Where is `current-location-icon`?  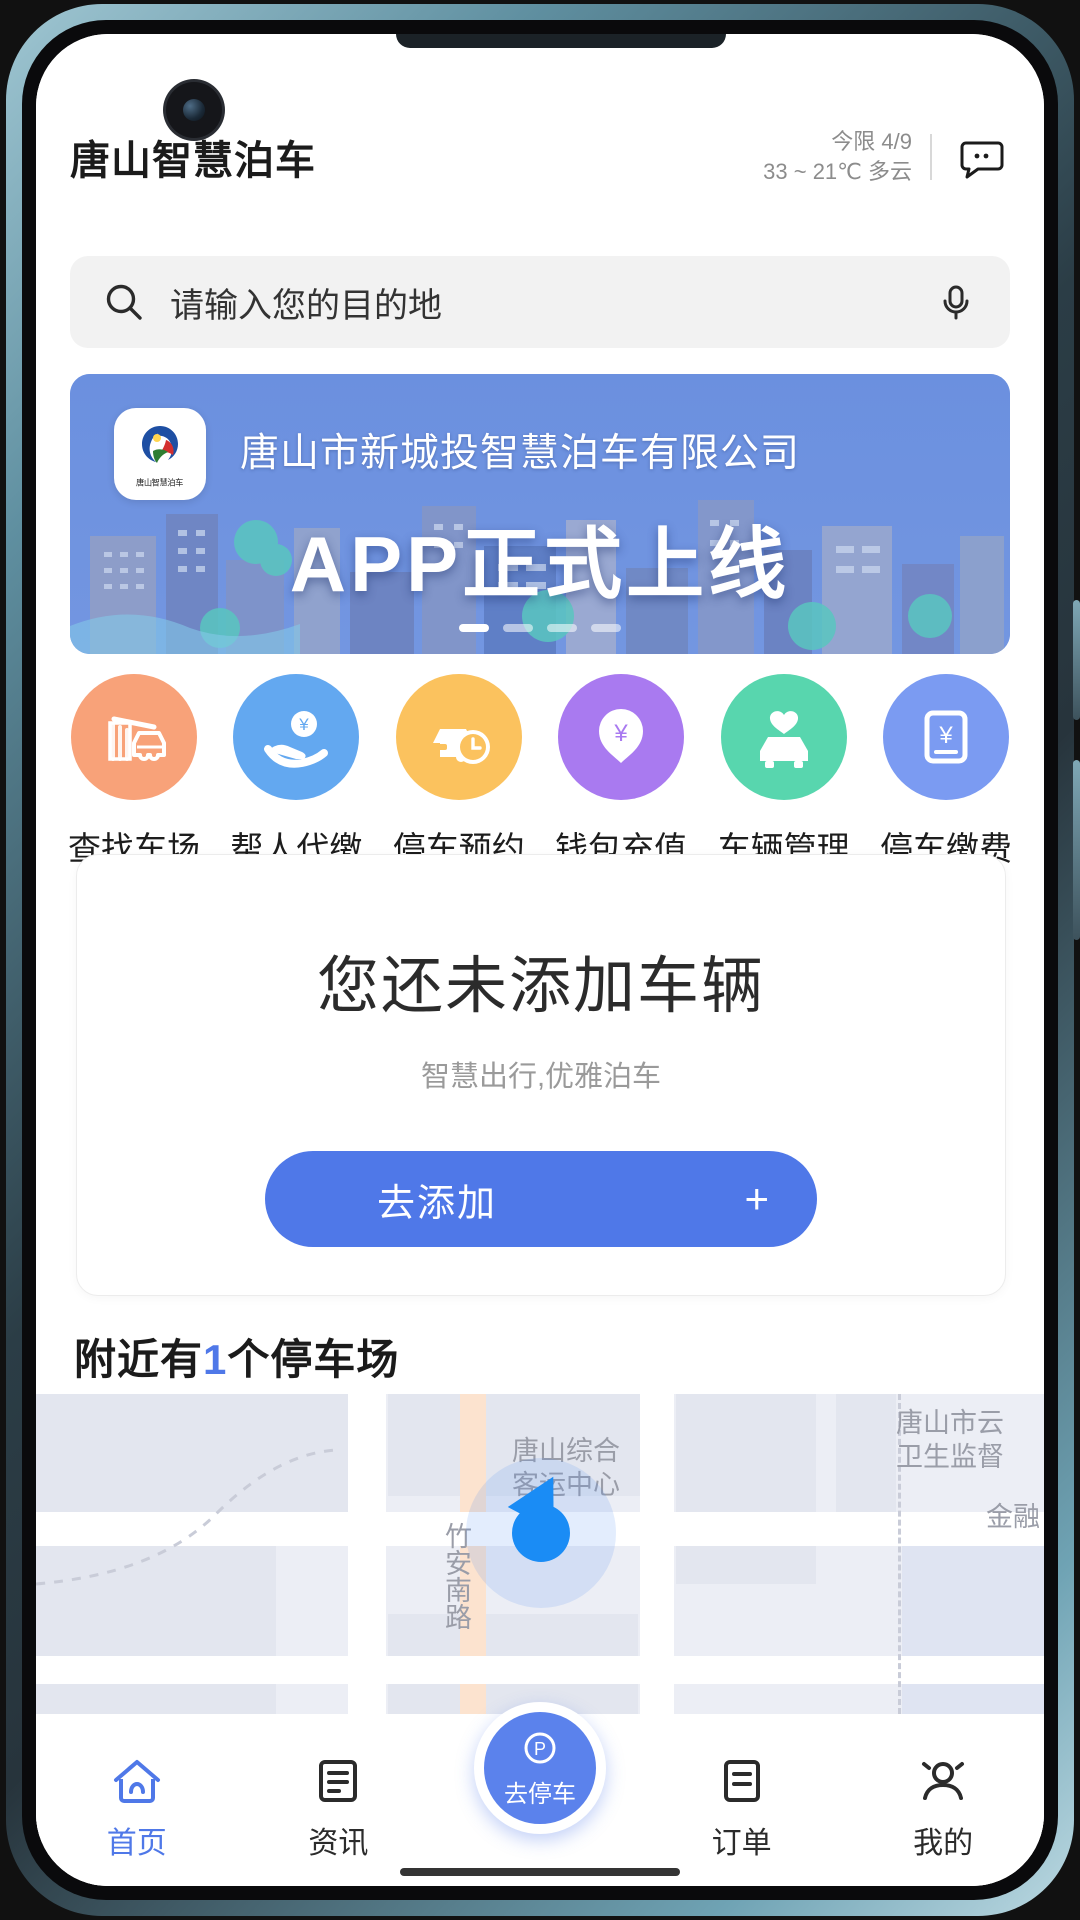 current-location-icon is located at coordinates (541, 1533).